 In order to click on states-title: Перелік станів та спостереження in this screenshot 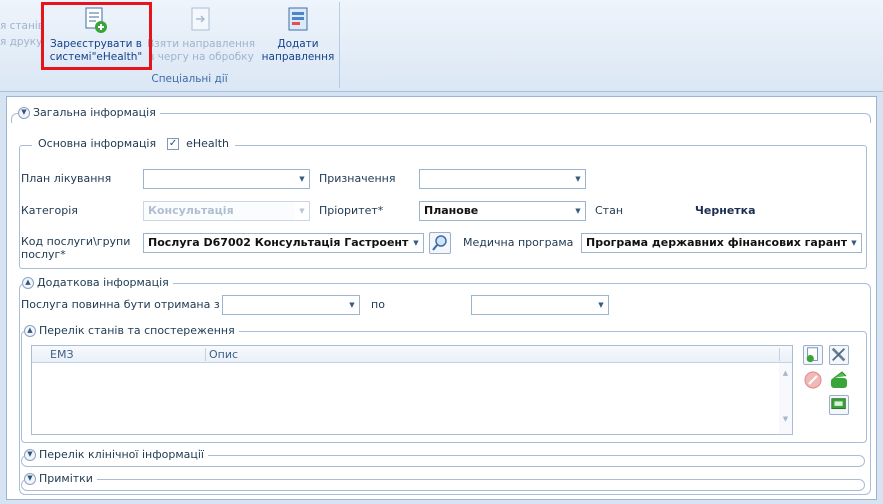, I will do `click(137, 330)`.